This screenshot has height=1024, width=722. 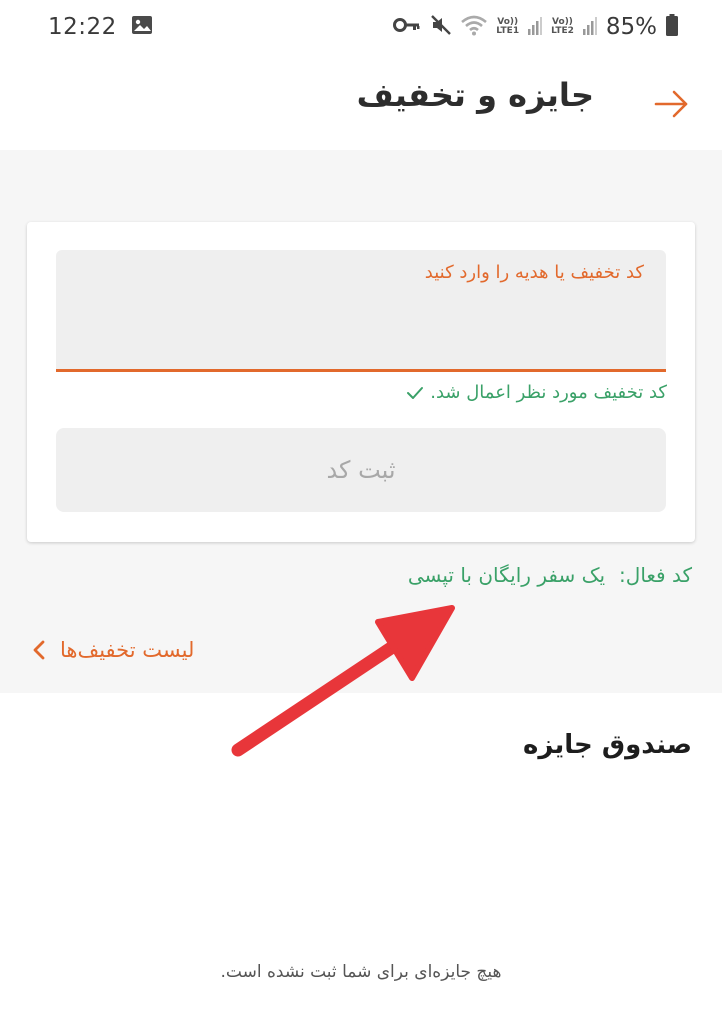 I want to click on arrow-right-icon, so click(x=671, y=104).